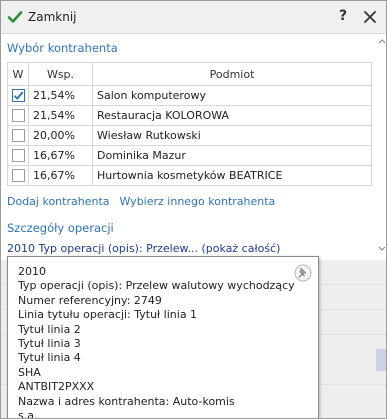 The height and width of the screenshot is (419, 387). What do you see at coordinates (56, 387) in the screenshot?
I see `tooltip-line: ANTBIT2PXXX` at bounding box center [56, 387].